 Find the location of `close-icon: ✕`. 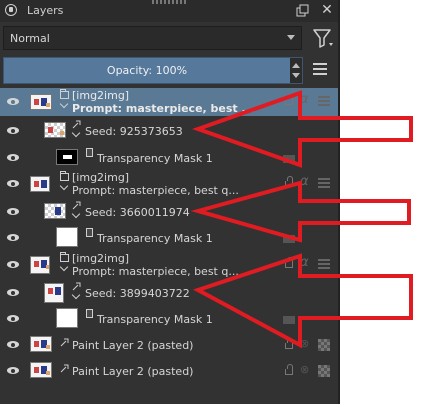

close-icon: ✕ is located at coordinates (327, 10).